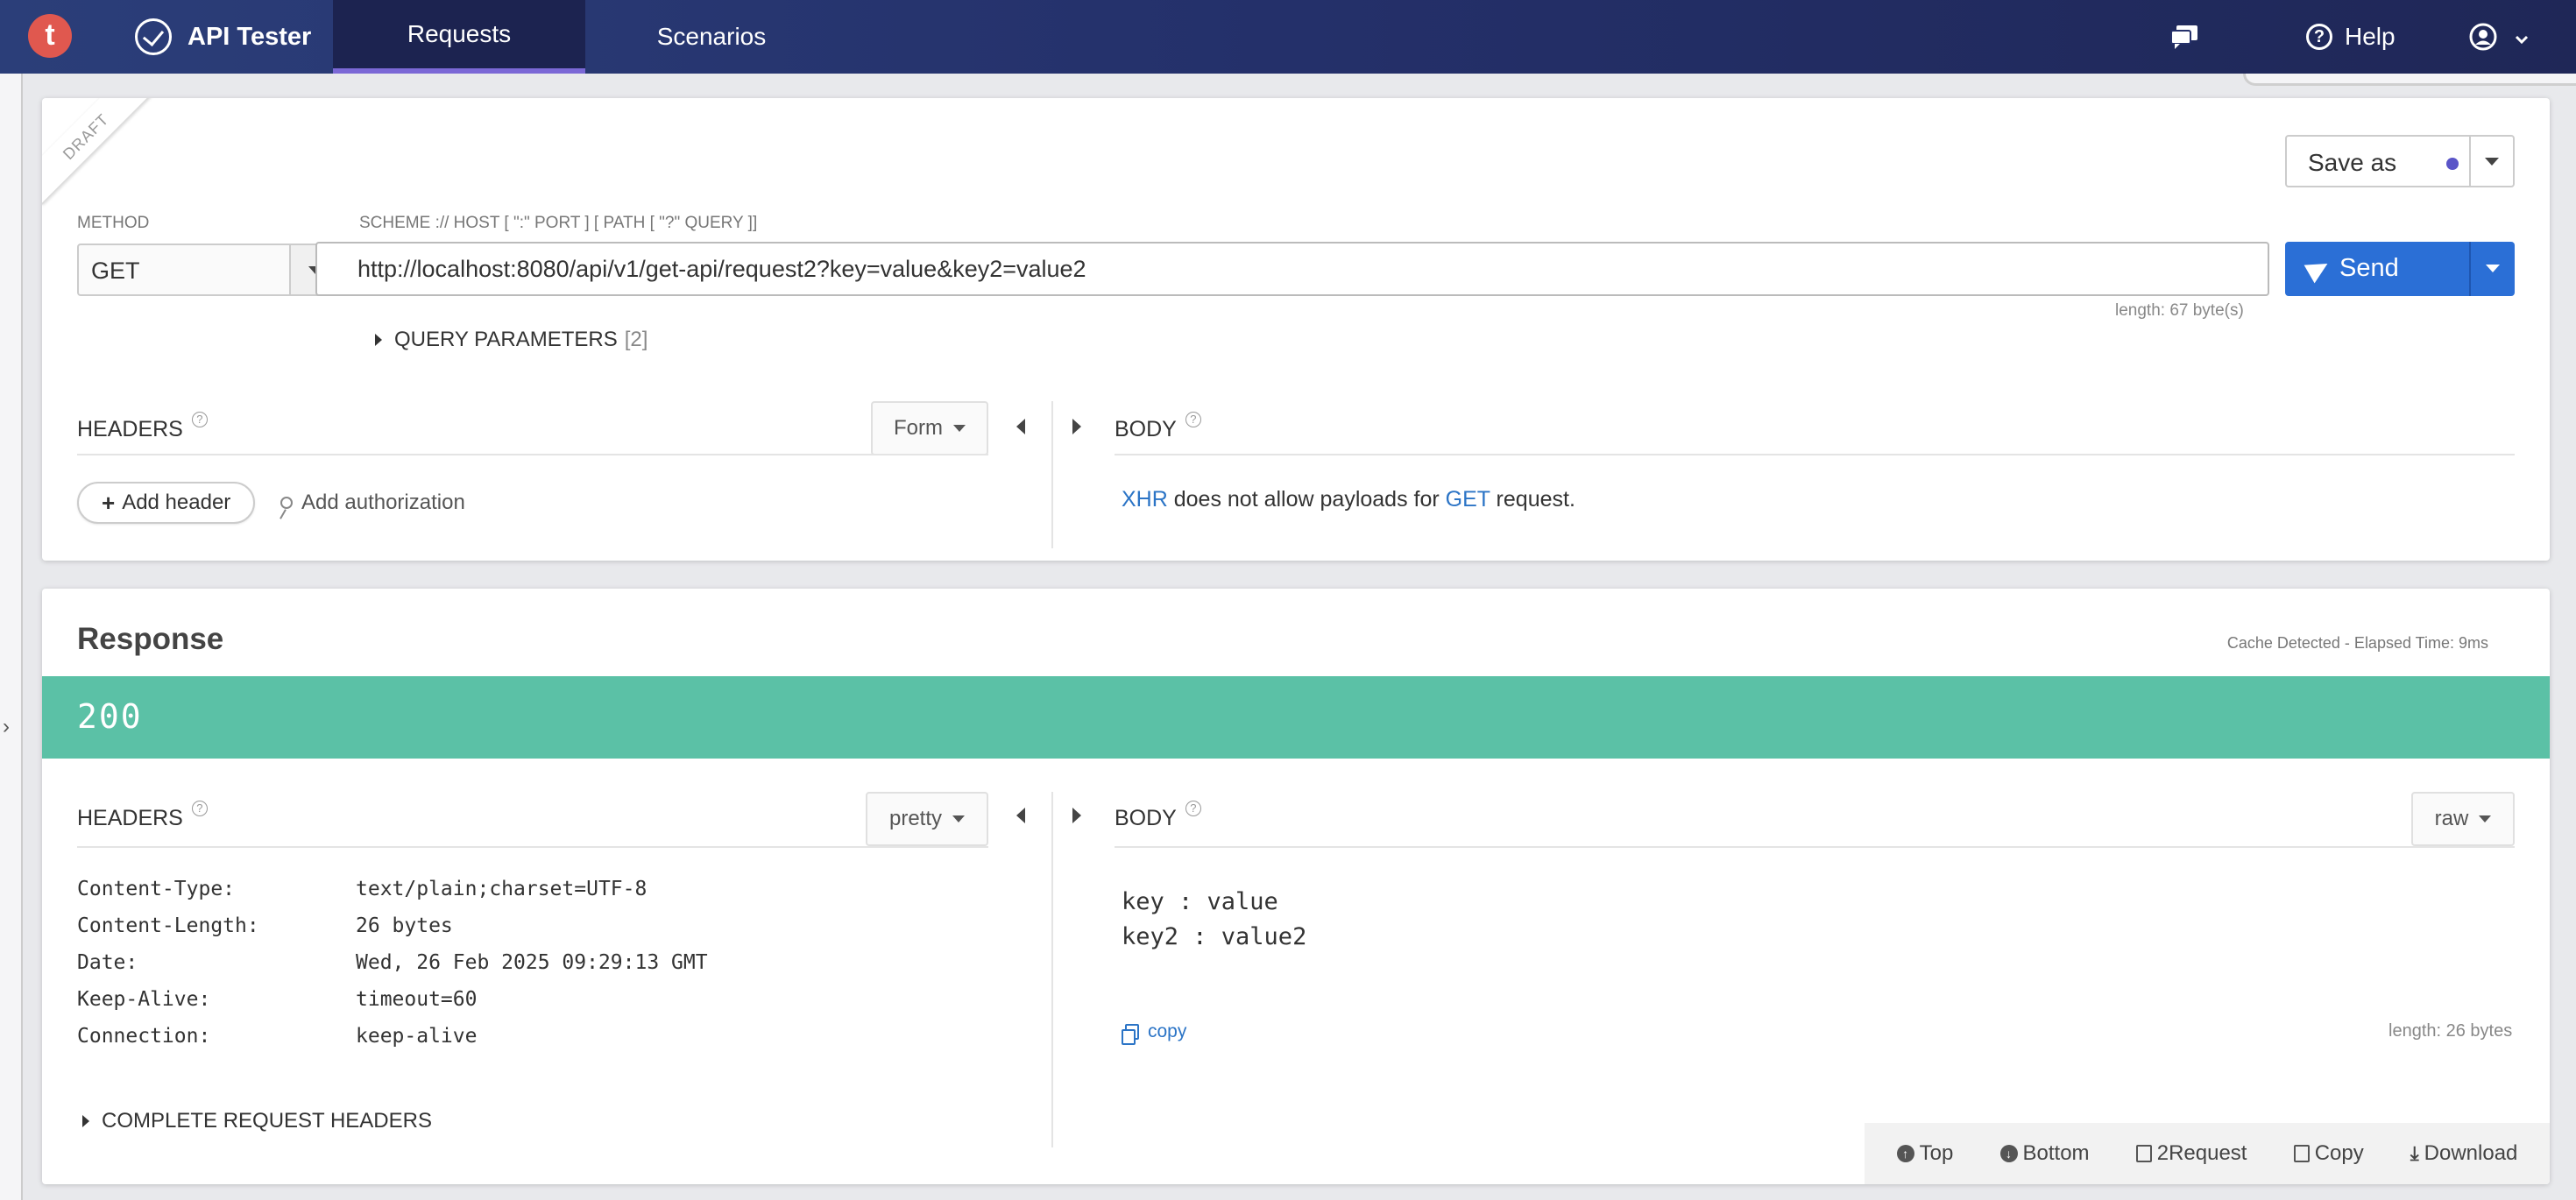 The height and width of the screenshot is (1200, 2576). I want to click on add-header-button: + Add header, so click(166, 503).